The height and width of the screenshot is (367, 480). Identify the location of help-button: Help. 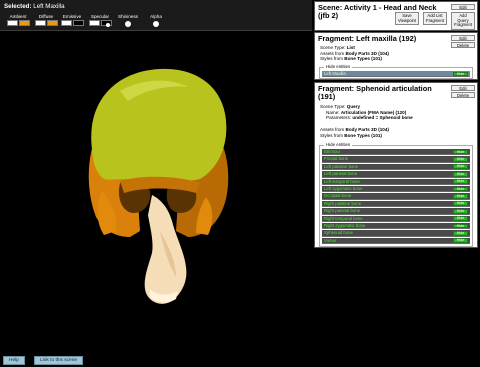
(14, 360).